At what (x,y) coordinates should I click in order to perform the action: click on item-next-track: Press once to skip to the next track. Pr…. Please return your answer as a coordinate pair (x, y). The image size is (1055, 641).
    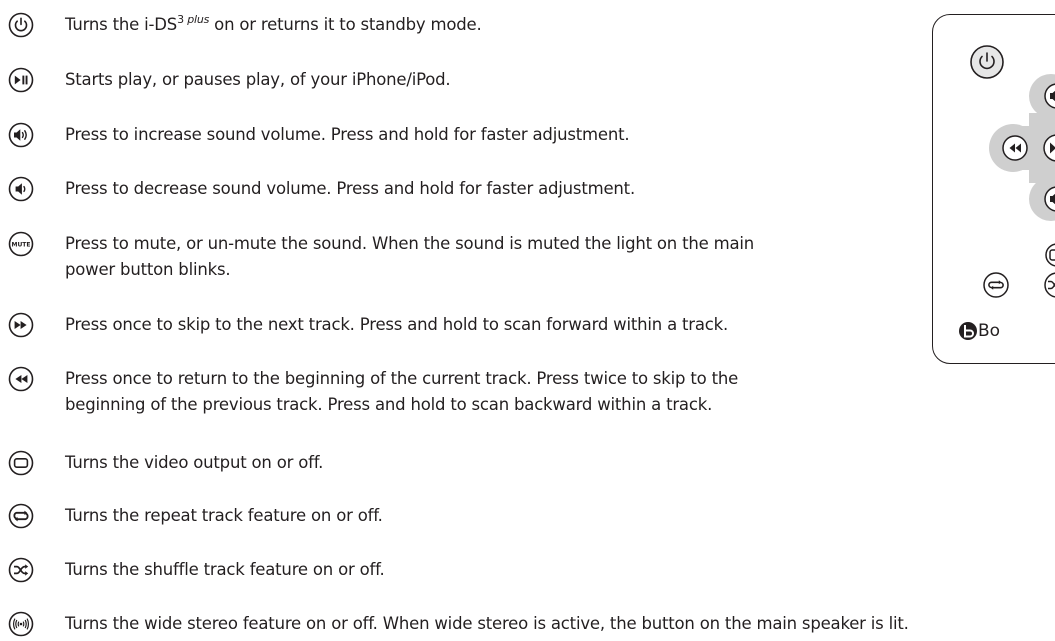
    Looking at the image, I should click on (368, 325).